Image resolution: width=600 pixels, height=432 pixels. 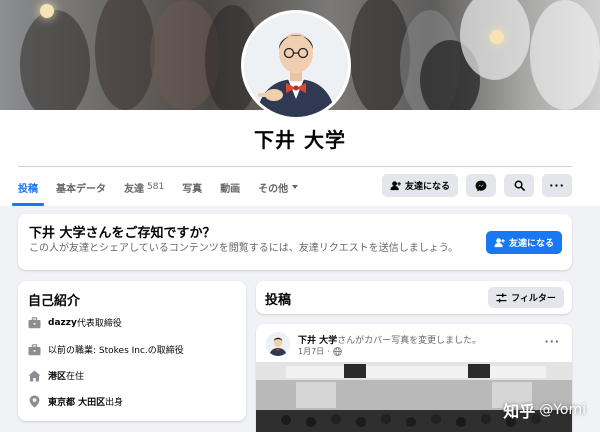 I want to click on intro-row-hometown: 東京都 大田区 出身, so click(x=75, y=401).